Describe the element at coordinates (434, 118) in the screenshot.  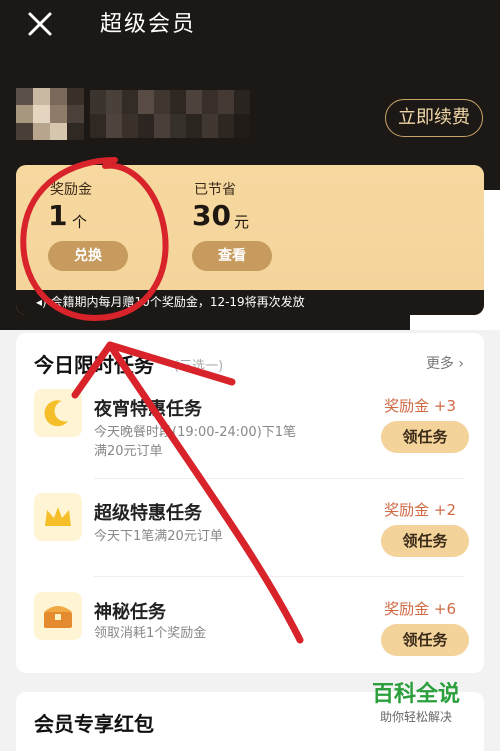
I see `renew-button: 立即续费` at that location.